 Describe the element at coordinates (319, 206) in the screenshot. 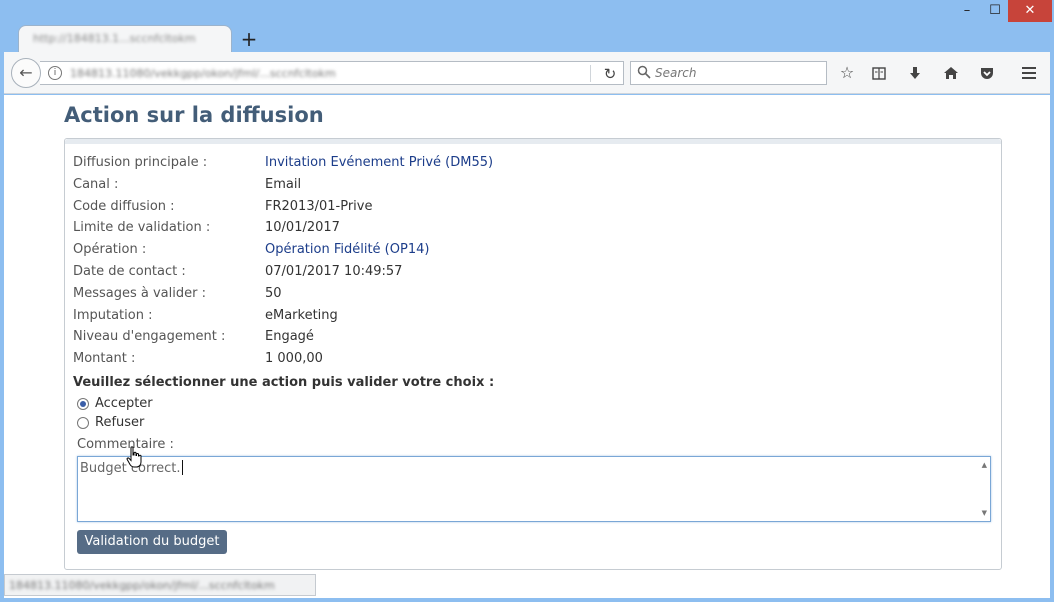

I see `detail-value: FR2013/01-Prive` at that location.